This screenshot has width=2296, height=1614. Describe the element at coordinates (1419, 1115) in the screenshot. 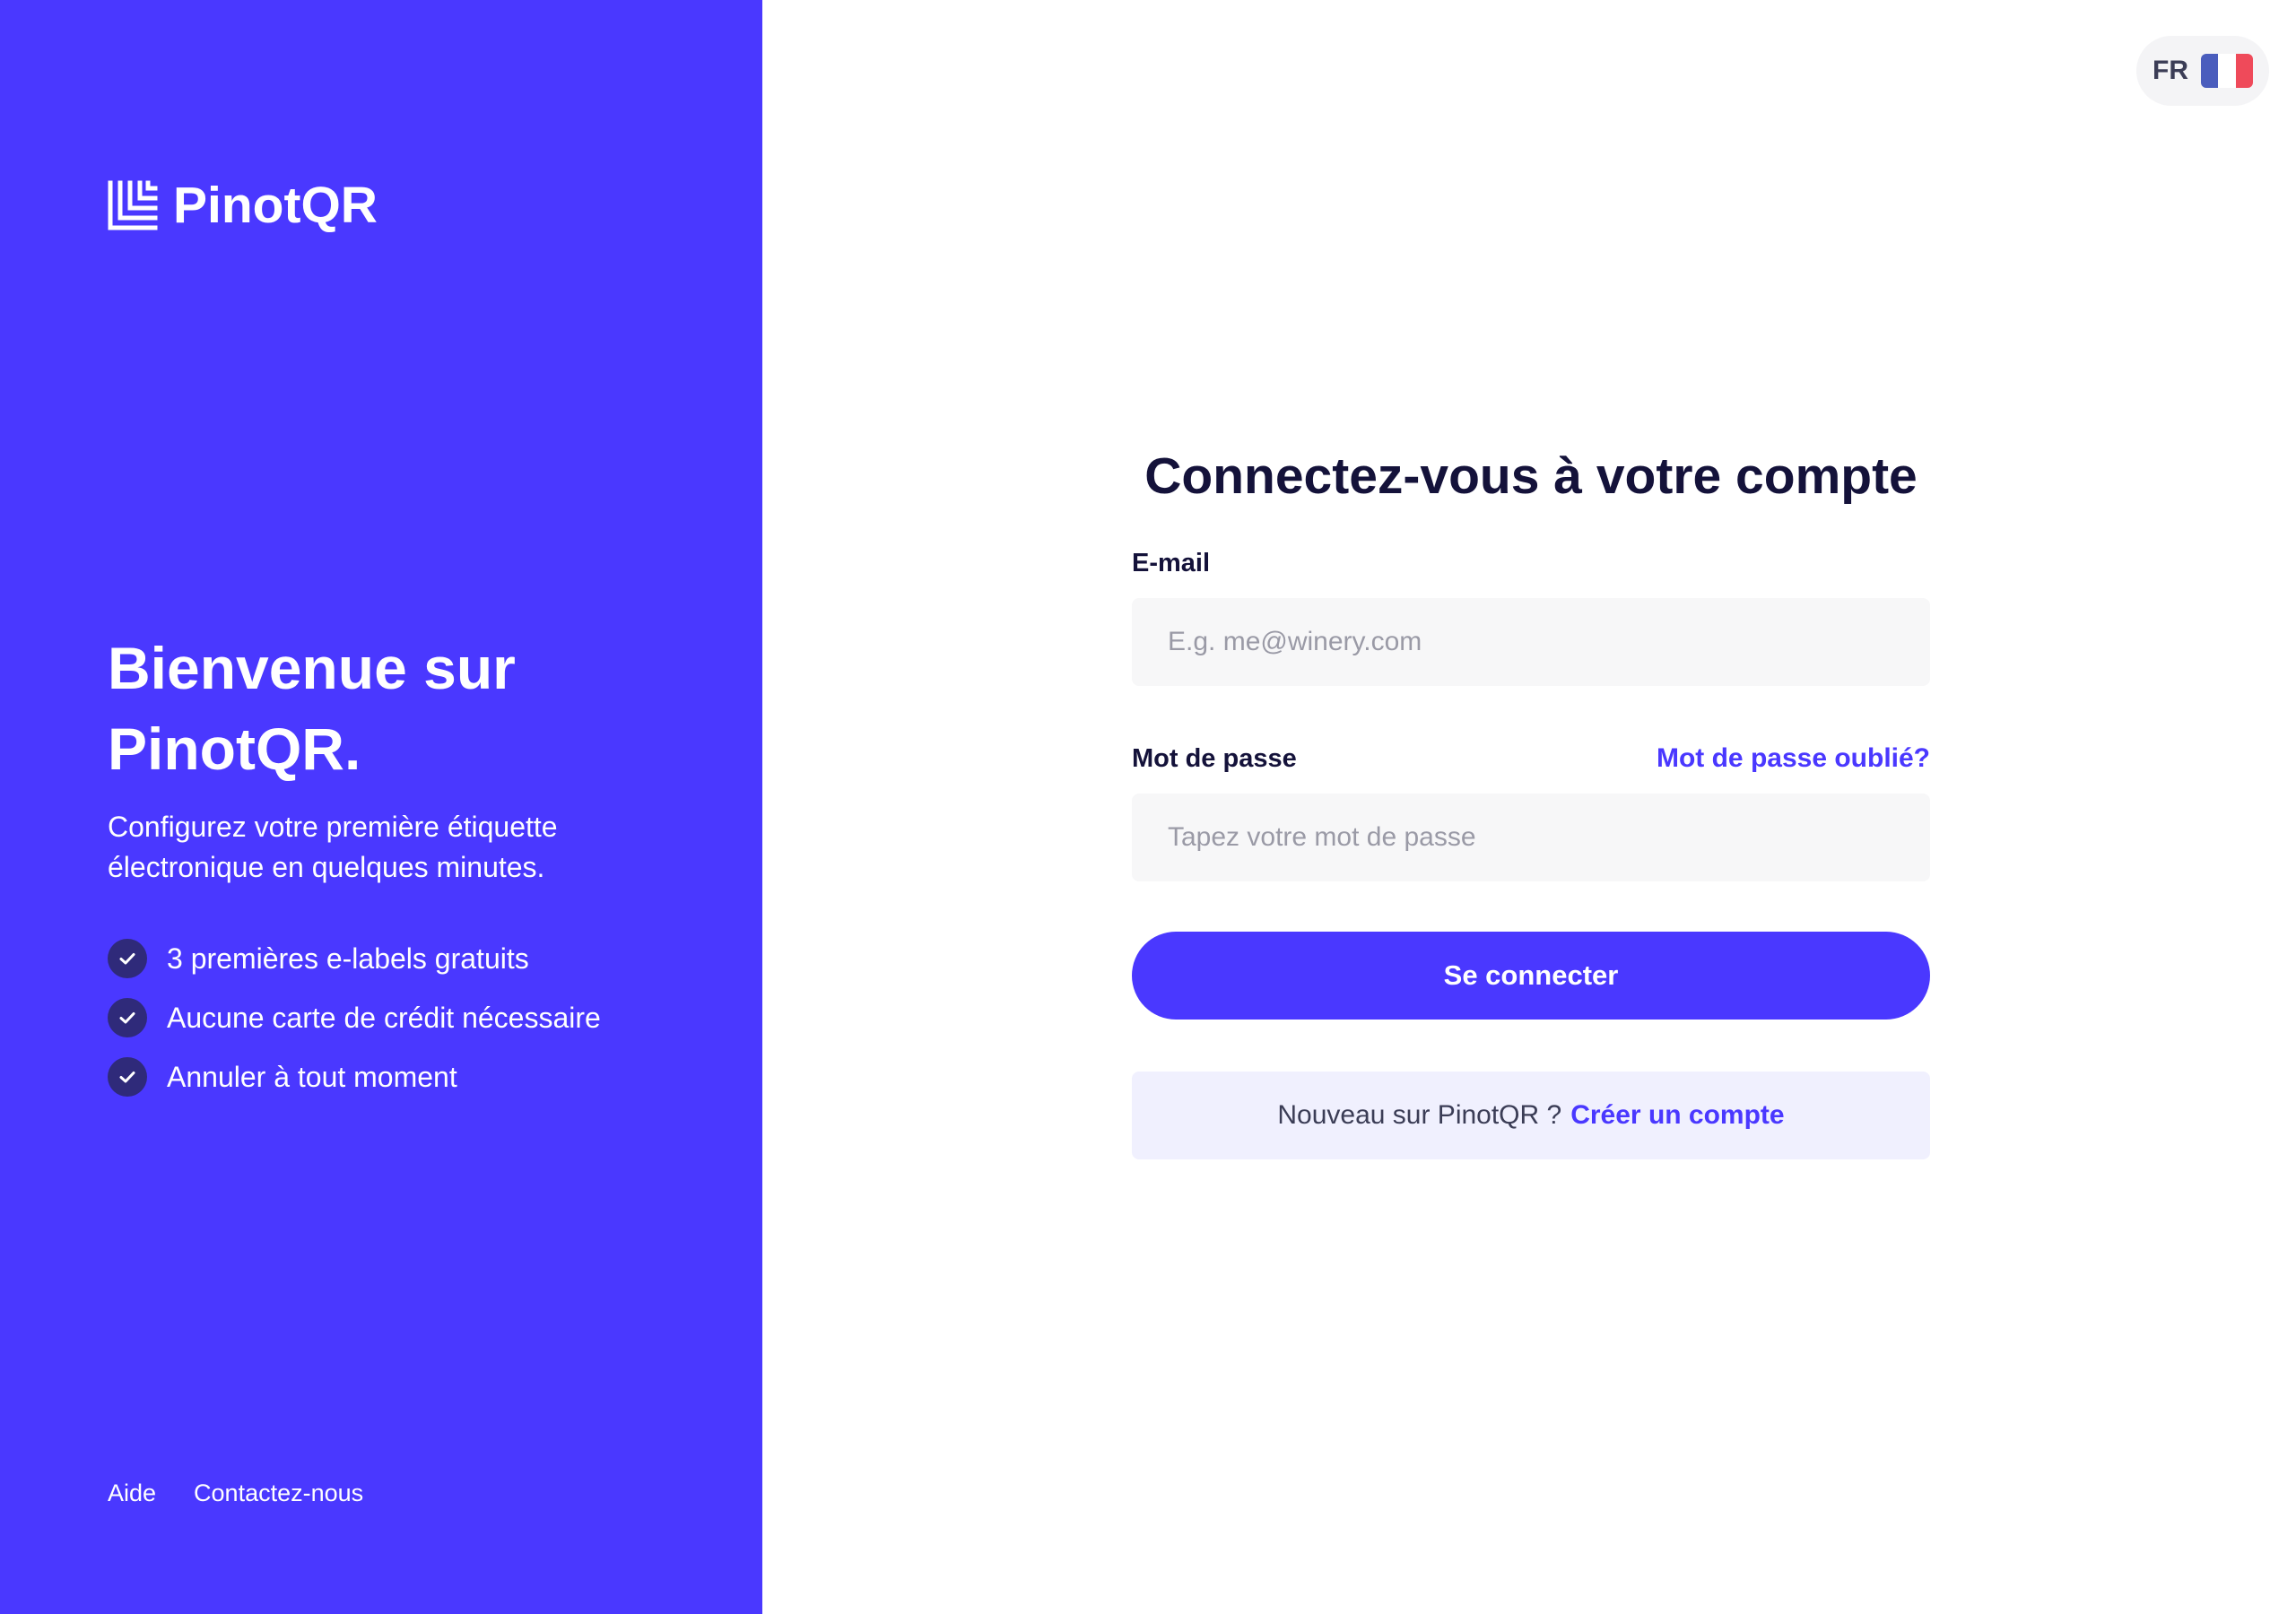

I see `signup-prompt: Nouveau sur PinotQR ?` at that location.